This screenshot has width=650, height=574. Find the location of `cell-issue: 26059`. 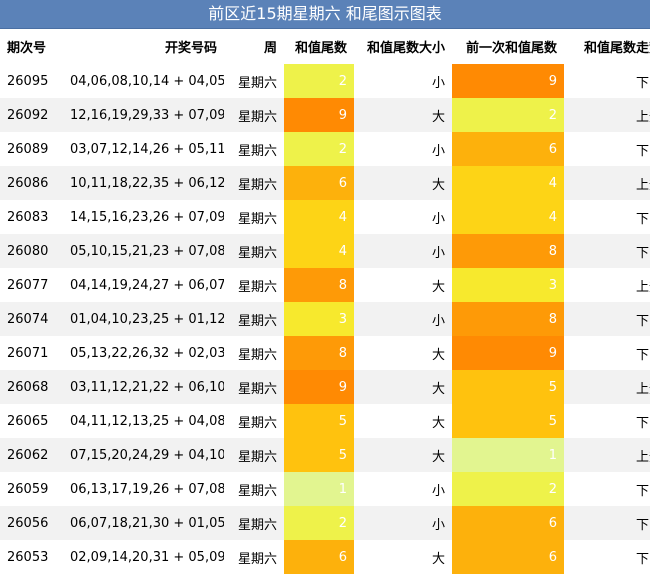

cell-issue: 26059 is located at coordinates (31, 489).